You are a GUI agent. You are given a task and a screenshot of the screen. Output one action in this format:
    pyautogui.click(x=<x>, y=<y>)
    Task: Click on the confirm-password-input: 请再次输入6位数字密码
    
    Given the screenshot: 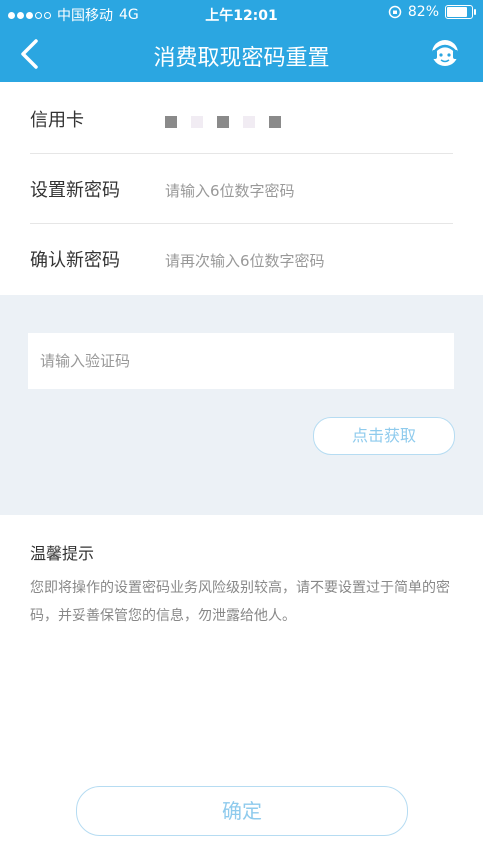 What is the action you would take?
    pyautogui.click(x=245, y=260)
    